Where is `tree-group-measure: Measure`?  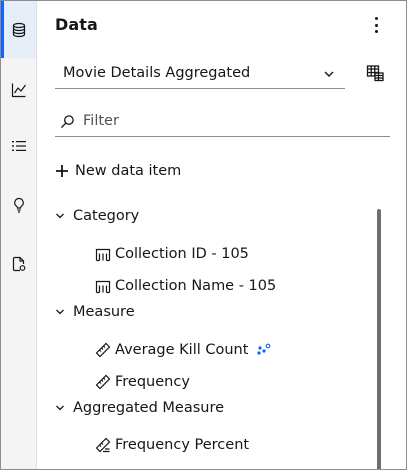
tree-group-measure: Measure is located at coordinates (95, 312).